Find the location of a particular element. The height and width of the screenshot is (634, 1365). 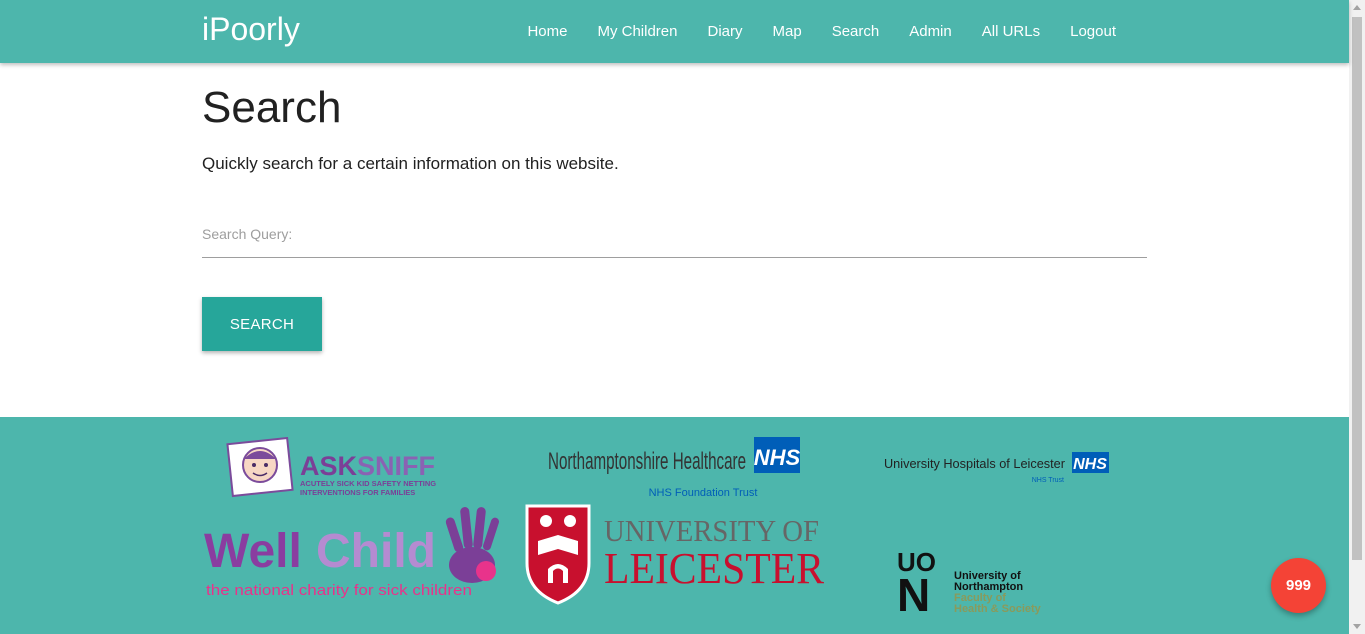

northants-sub: NHS Foundation Trust is located at coordinates (703, 493).